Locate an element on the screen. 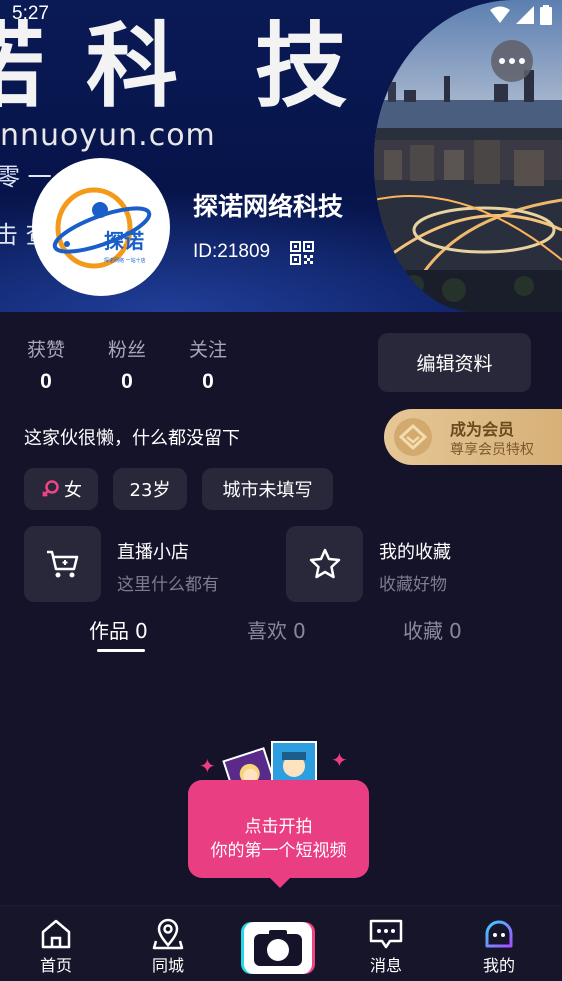  tab-label: 作品 is located at coordinates (109, 631).